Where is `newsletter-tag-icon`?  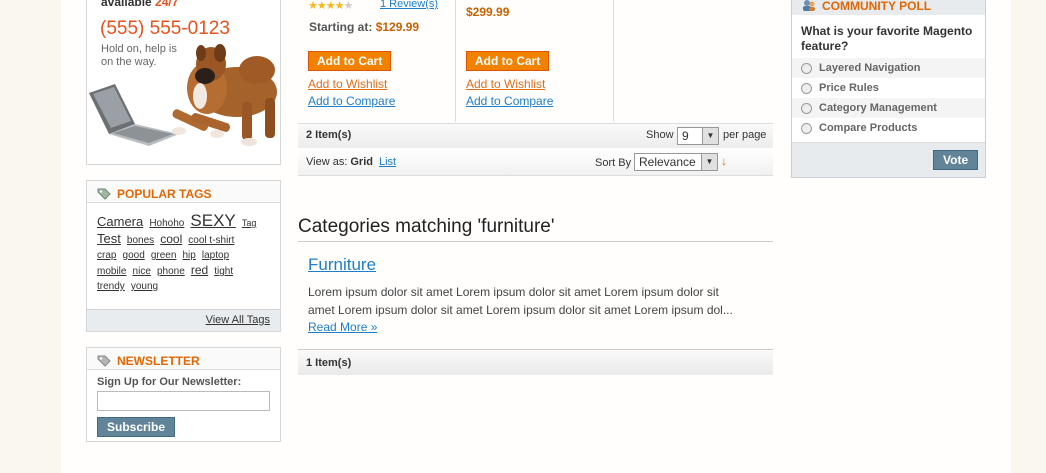
newsletter-tag-icon is located at coordinates (104, 361).